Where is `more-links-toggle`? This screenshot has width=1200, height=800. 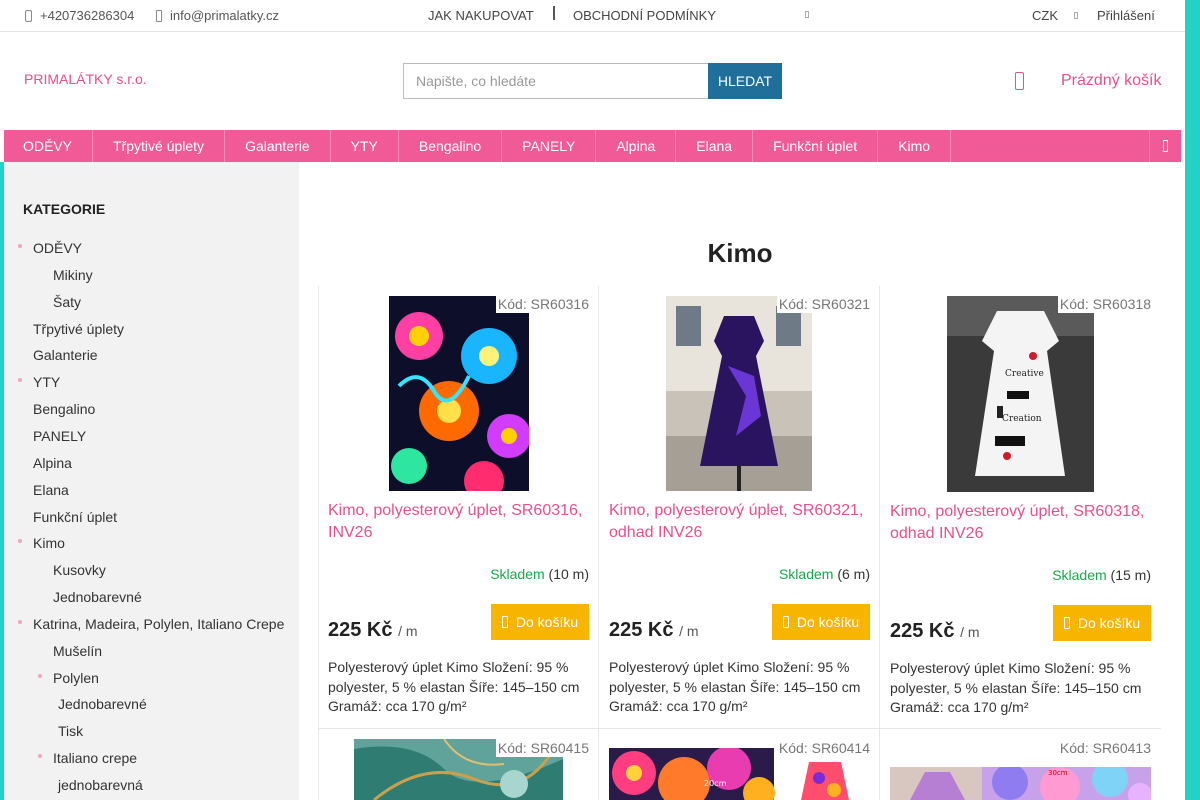
more-links-toggle is located at coordinates (807, 14).